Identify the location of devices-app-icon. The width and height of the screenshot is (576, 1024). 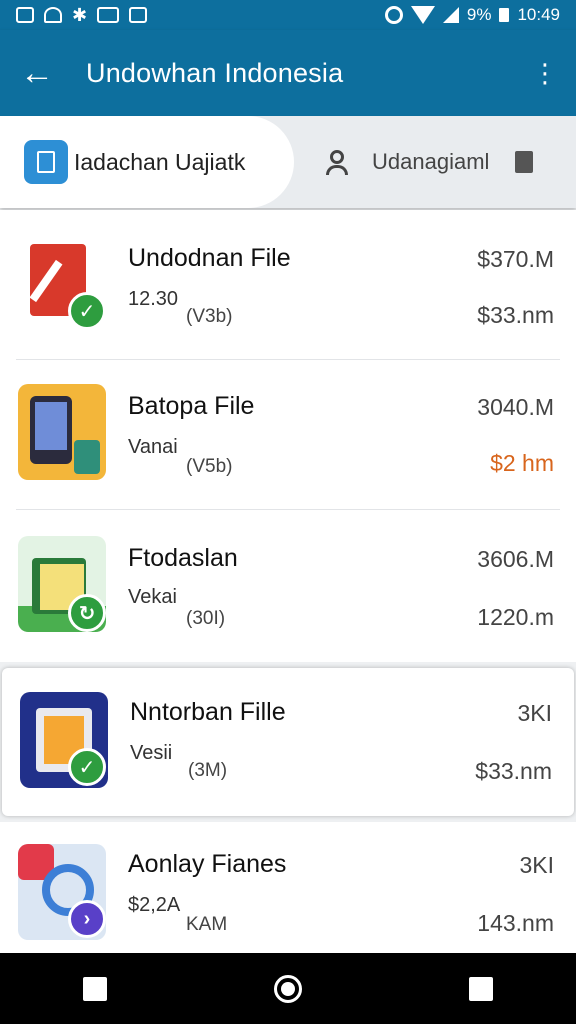
(62, 432).